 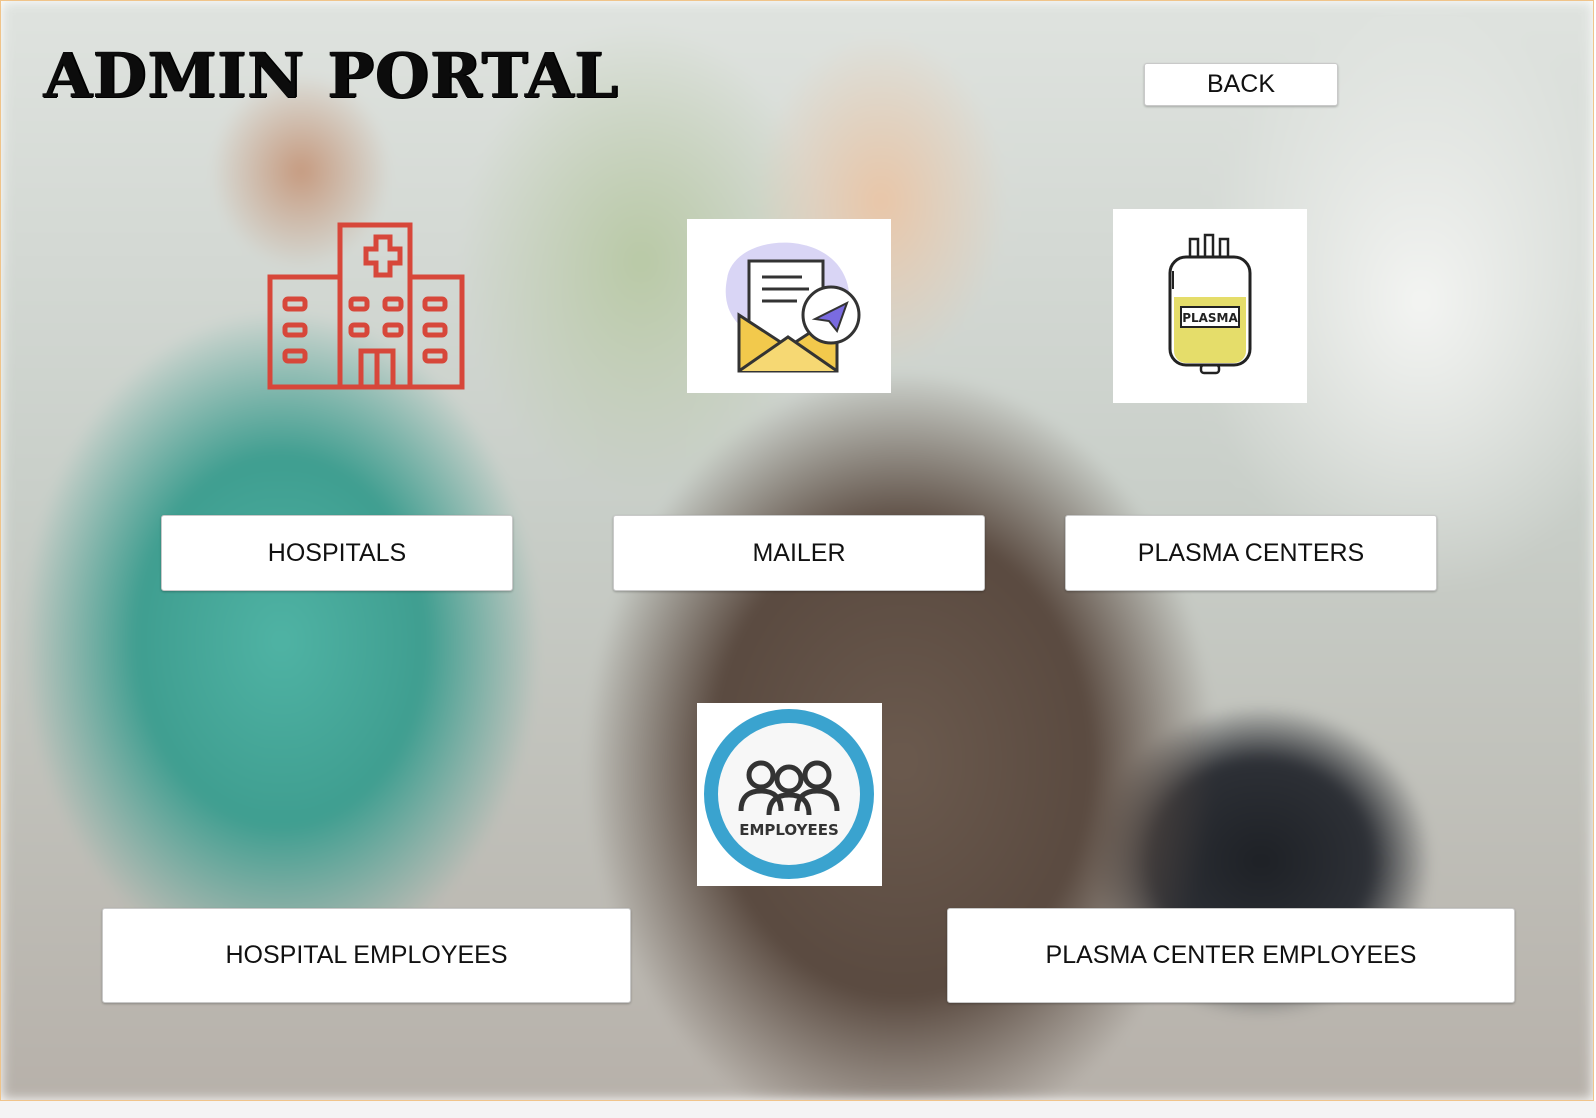 What do you see at coordinates (798, 1109) in the screenshot?
I see `window-bottom-edge` at bounding box center [798, 1109].